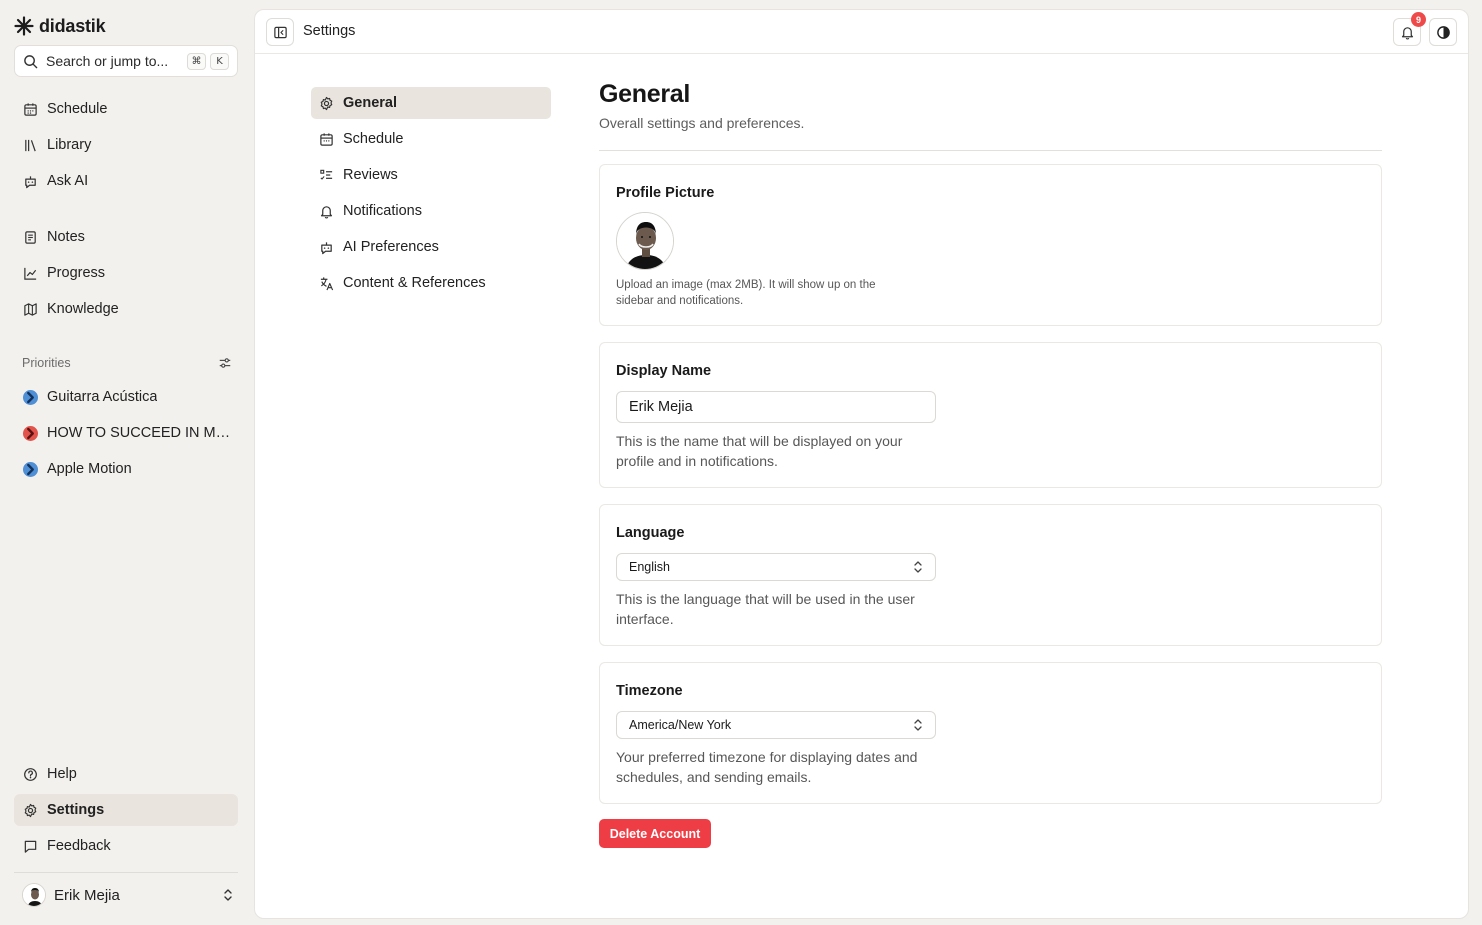  Describe the element at coordinates (126, 774) in the screenshot. I see `sidebar-item-help: Help` at that location.